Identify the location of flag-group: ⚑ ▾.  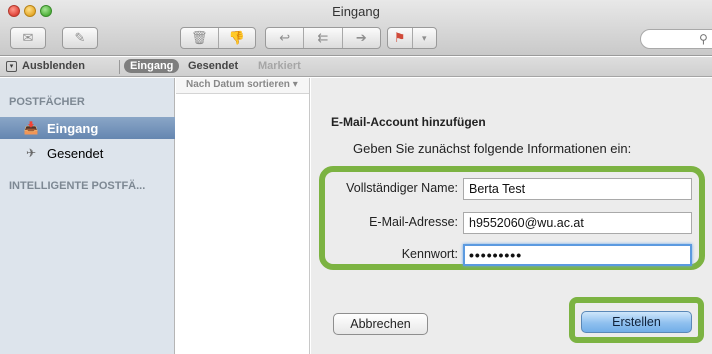
(412, 38).